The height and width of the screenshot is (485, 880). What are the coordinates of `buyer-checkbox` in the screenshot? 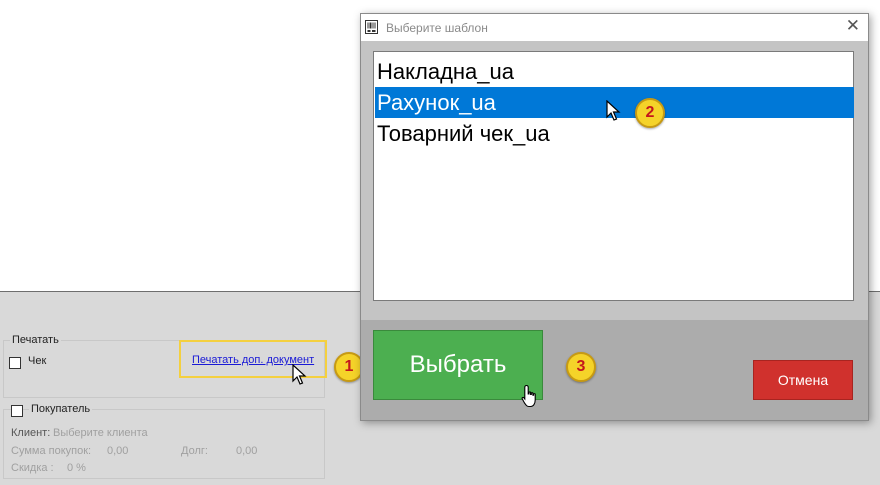 It's located at (17, 411).